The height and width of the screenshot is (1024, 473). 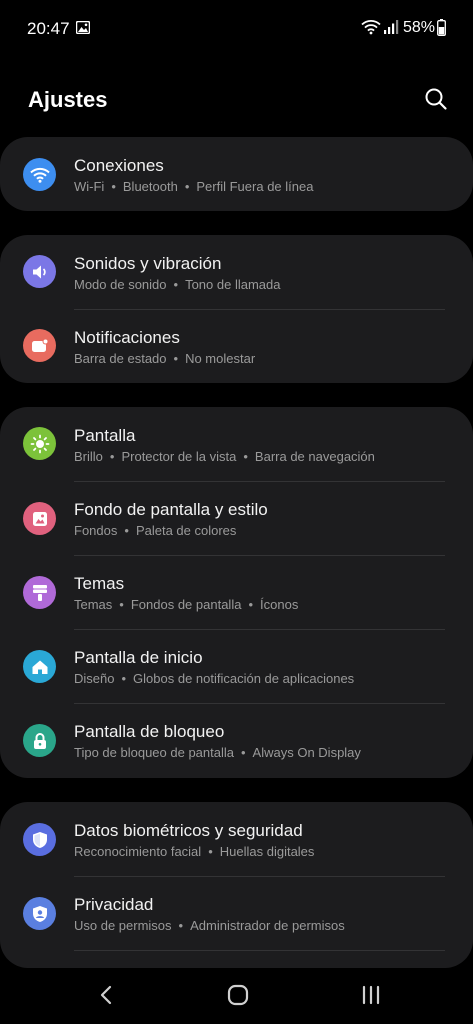 I want to click on image-notification-icon, so click(x=83, y=27).